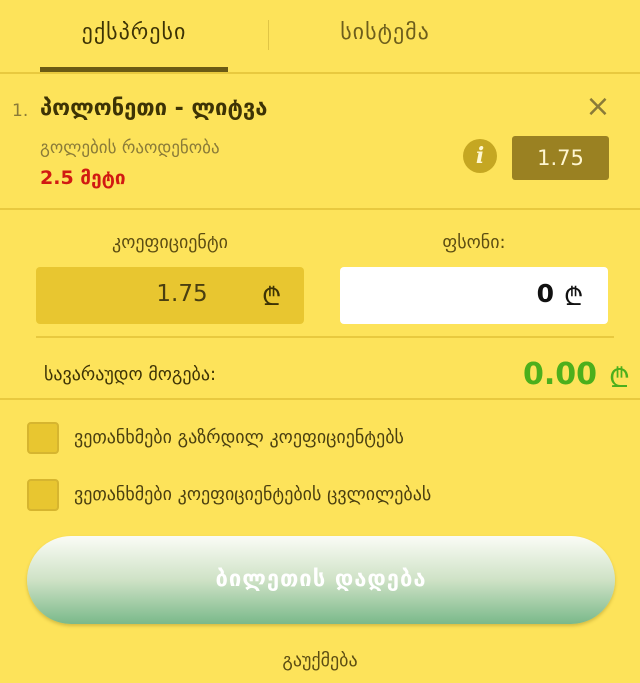 The height and width of the screenshot is (683, 640). I want to click on market-name: გოლების რაოდენობა, so click(130, 148).